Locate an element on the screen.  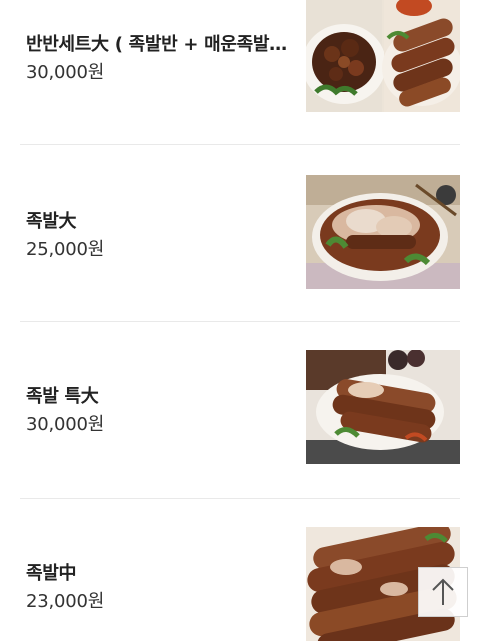
scroll-to-top-button is located at coordinates (443, 592).